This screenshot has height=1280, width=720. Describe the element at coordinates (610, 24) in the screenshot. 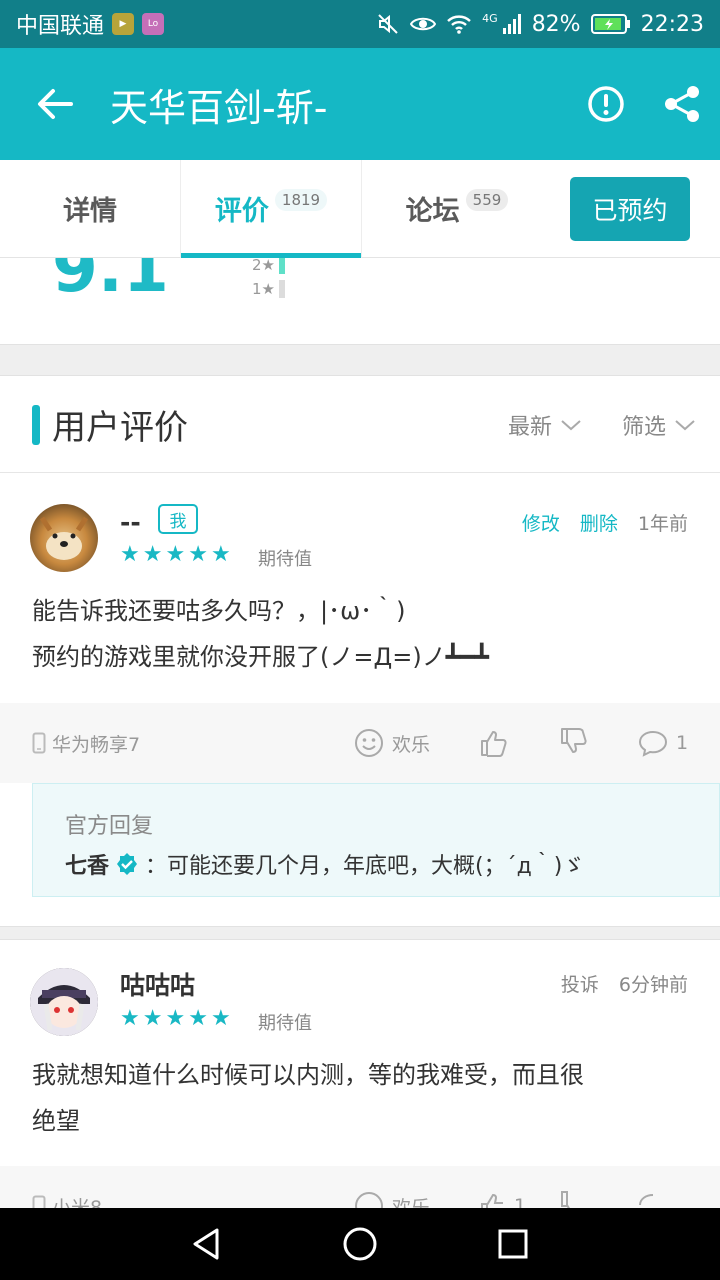

I see `battery-icon` at that location.